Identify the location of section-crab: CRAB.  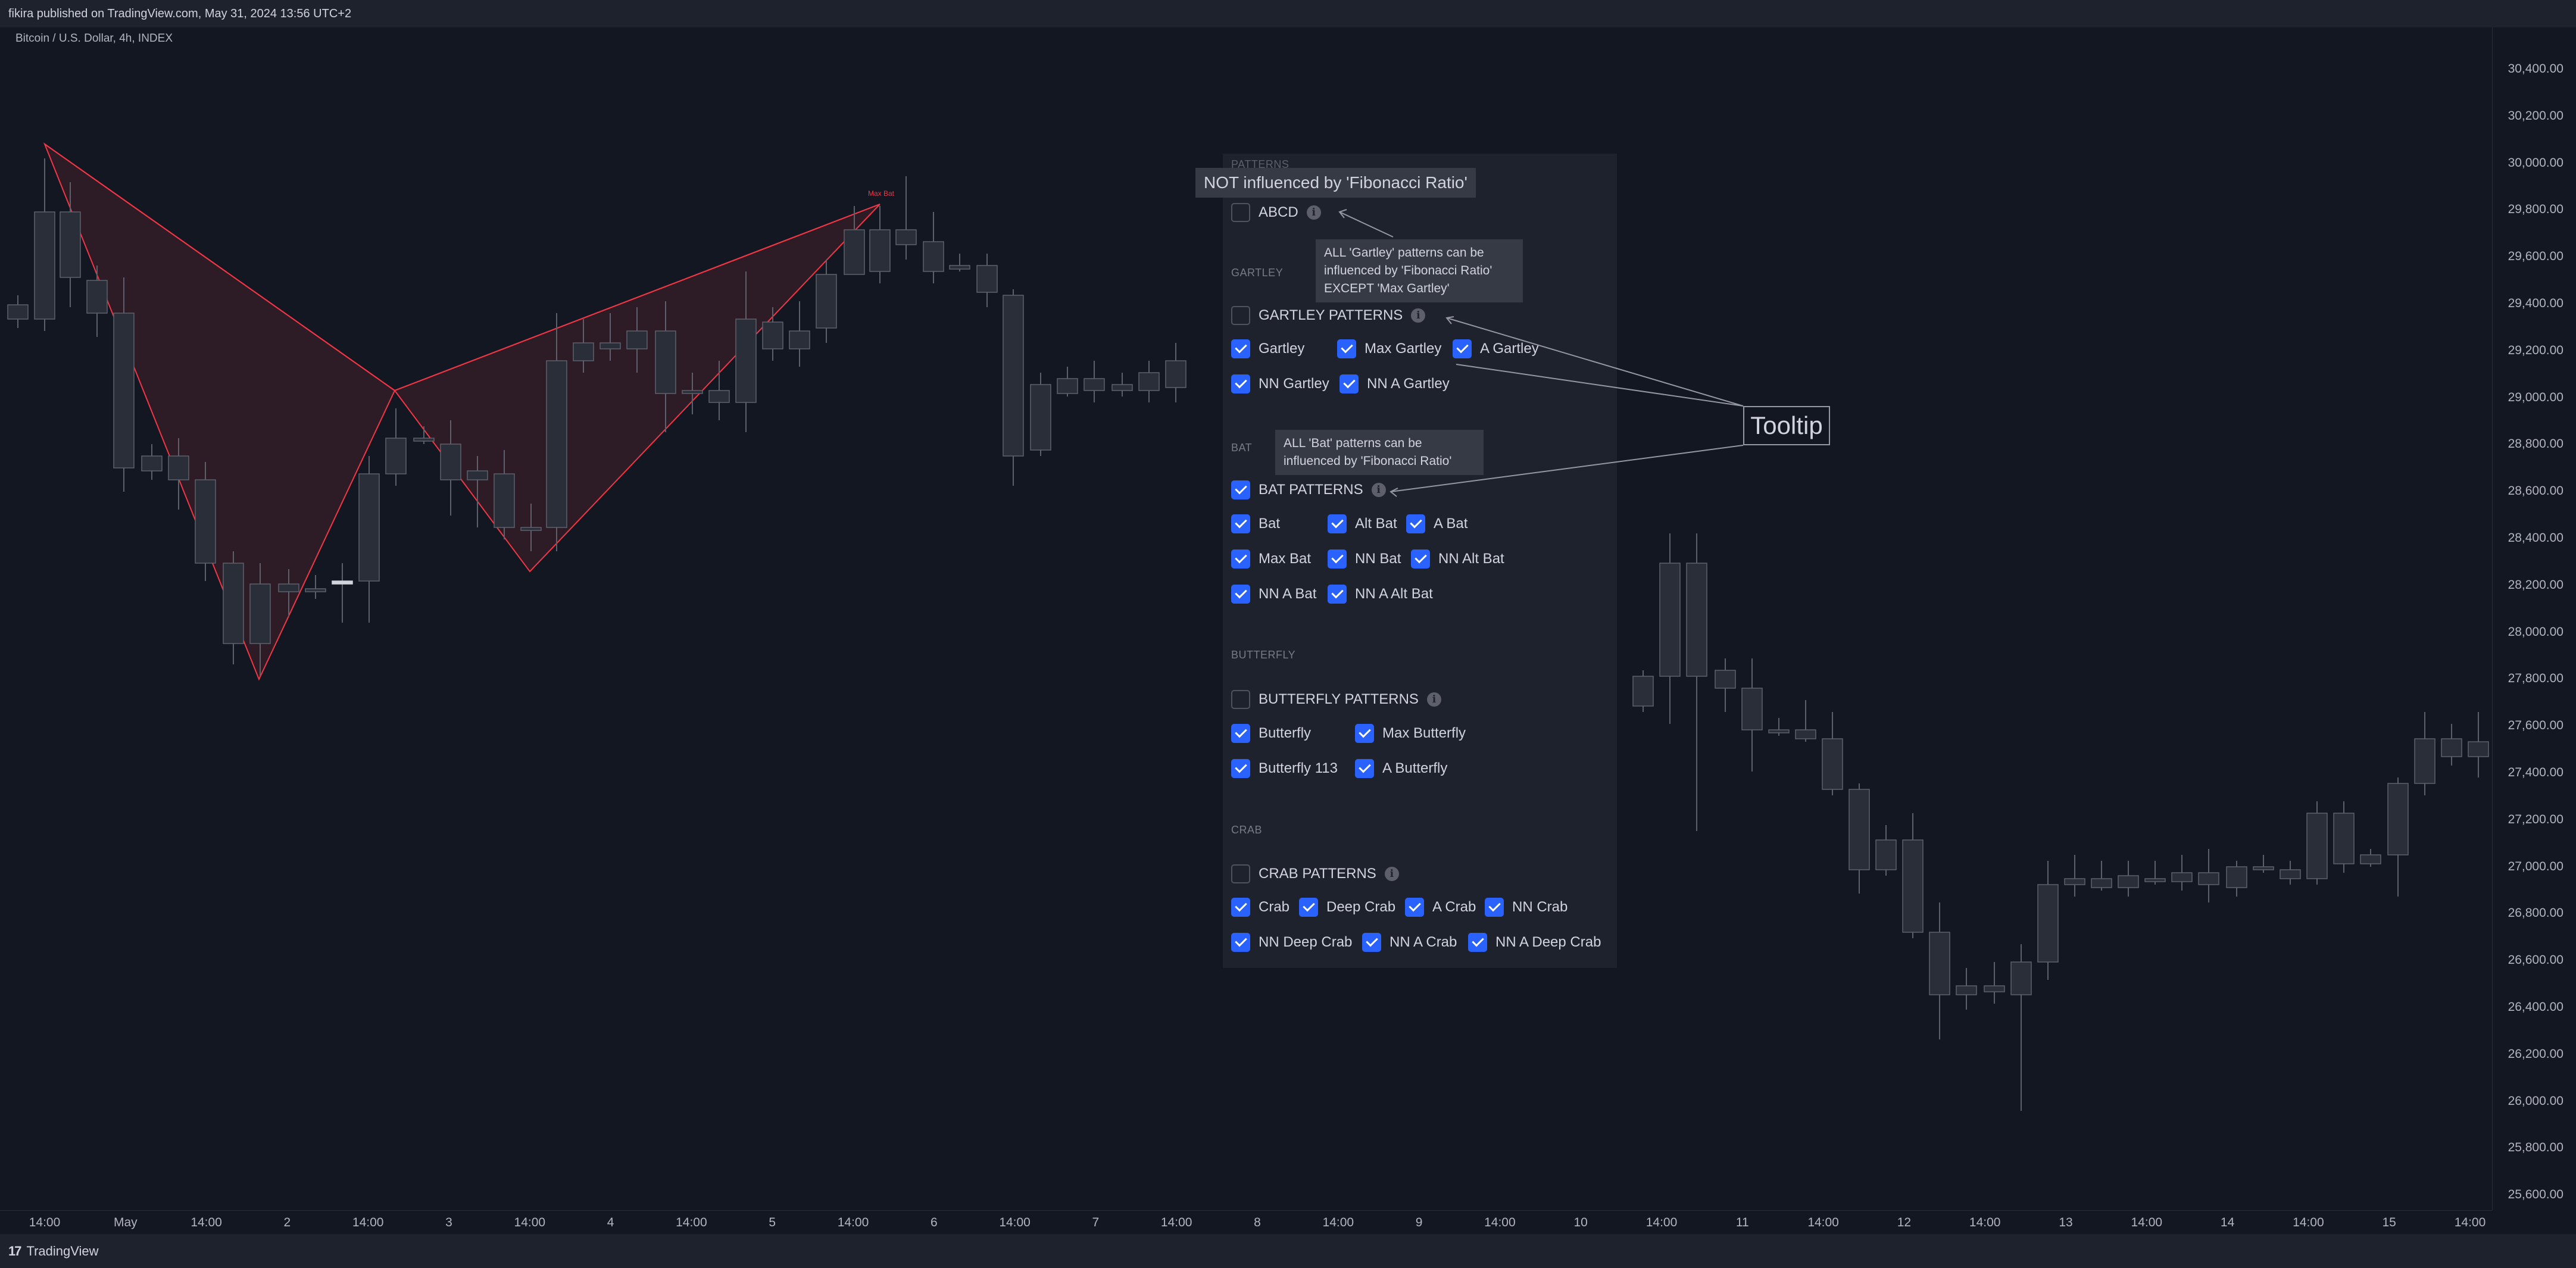
(1247, 830).